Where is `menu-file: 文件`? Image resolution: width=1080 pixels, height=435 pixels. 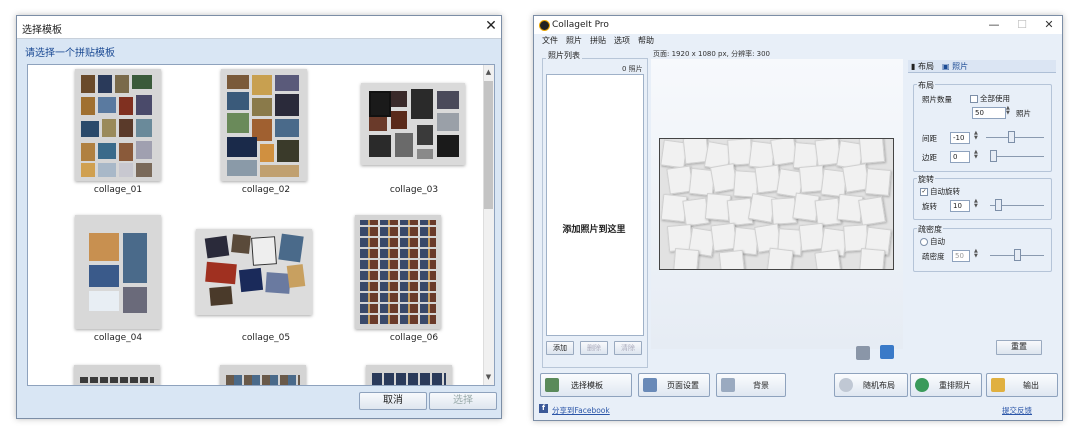 menu-file: 文件 is located at coordinates (550, 40).